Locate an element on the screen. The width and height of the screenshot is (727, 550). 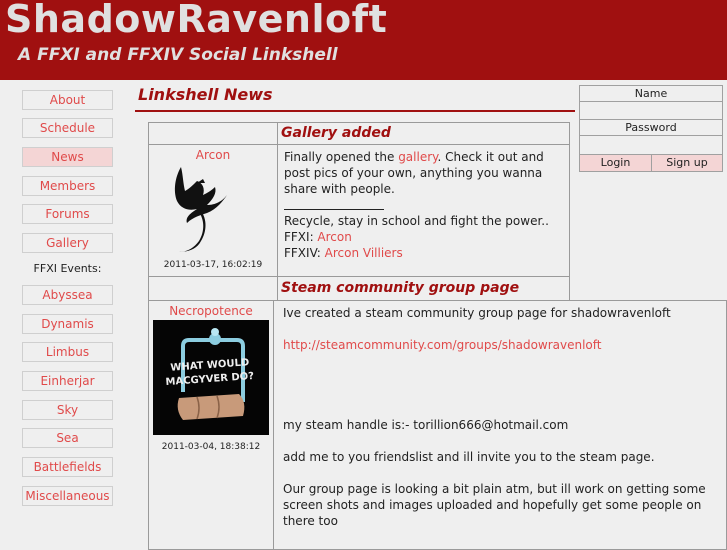
nav-news: News is located at coordinates (67, 157).